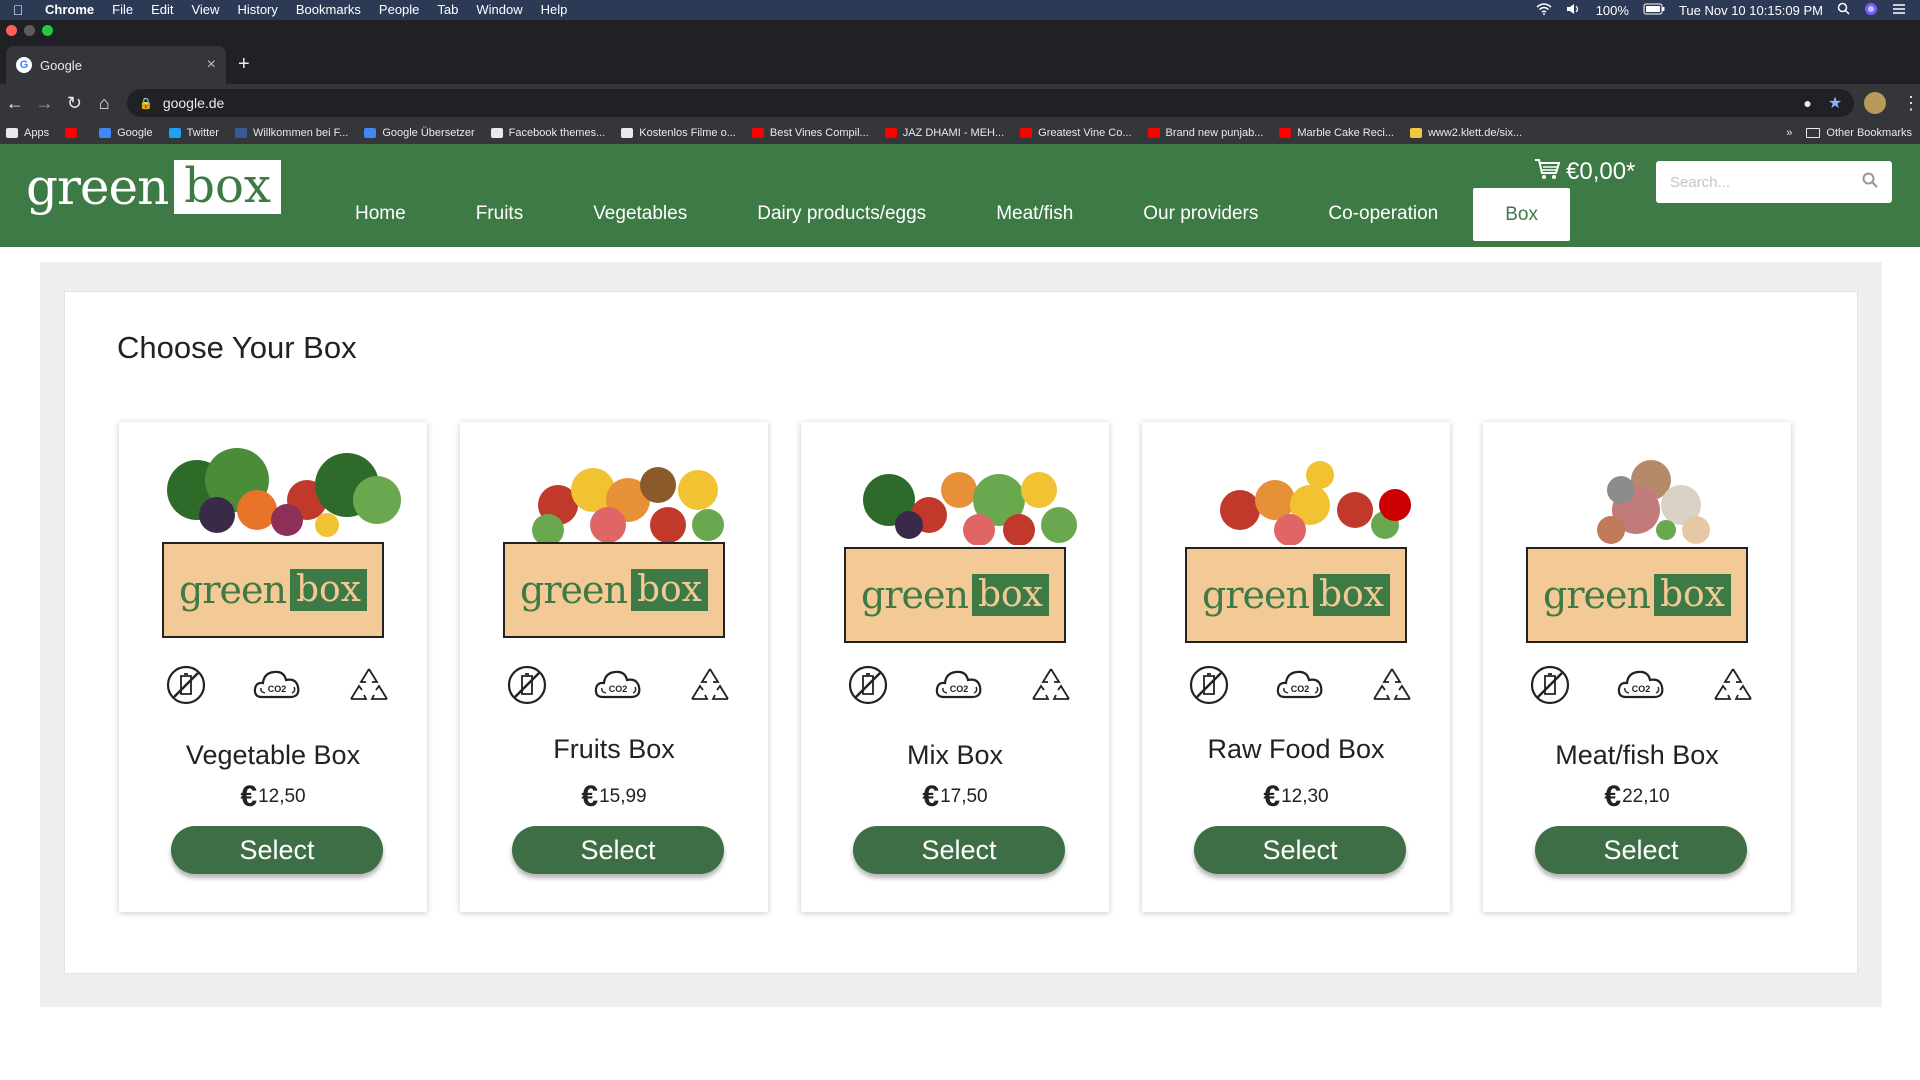 This screenshot has width=1920, height=1080. Describe the element at coordinates (964, 796) in the screenshot. I see `box-price-value: 17,50` at that location.